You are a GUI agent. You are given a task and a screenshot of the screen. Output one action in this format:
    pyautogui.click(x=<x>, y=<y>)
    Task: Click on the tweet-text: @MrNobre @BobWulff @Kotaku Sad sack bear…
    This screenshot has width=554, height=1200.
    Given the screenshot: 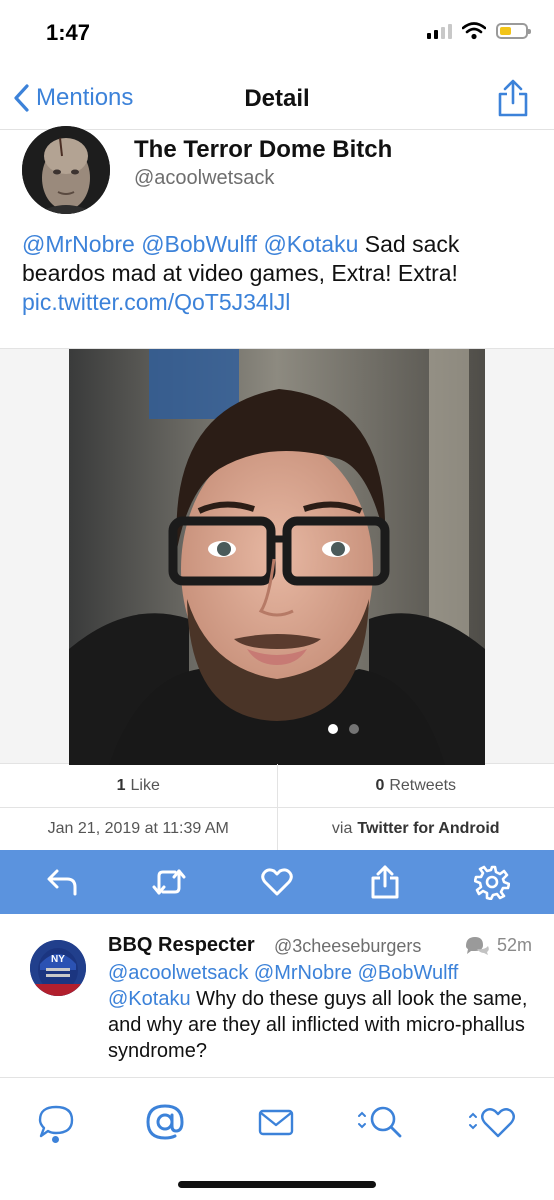 What is the action you would take?
    pyautogui.click(x=272, y=273)
    